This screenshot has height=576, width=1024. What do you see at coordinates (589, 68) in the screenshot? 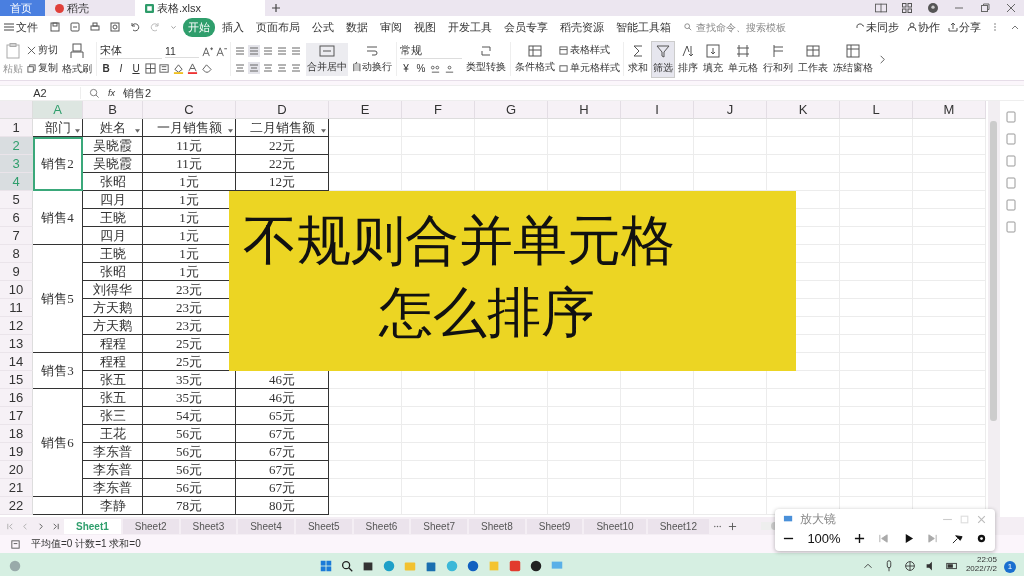
I see `cell-style-button: 单元格样式` at bounding box center [589, 68].